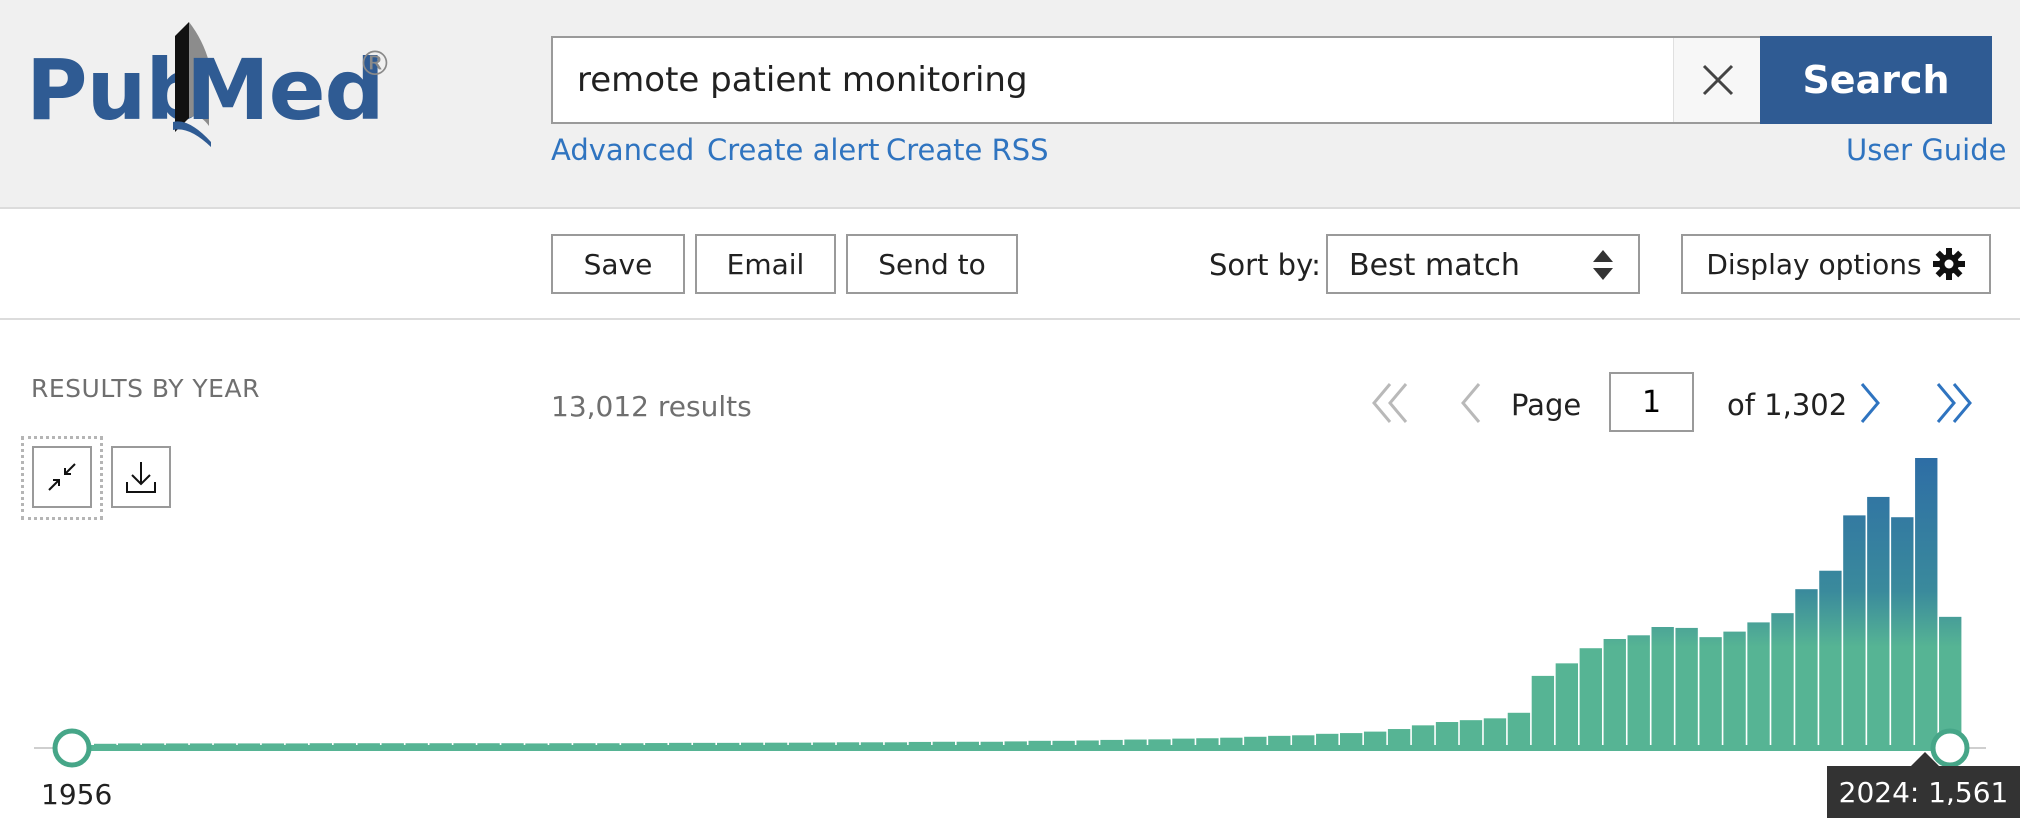 The height and width of the screenshot is (818, 2020). What do you see at coordinates (1782, 679) in the screenshot?
I see `histogram-bar-2026` at bounding box center [1782, 679].